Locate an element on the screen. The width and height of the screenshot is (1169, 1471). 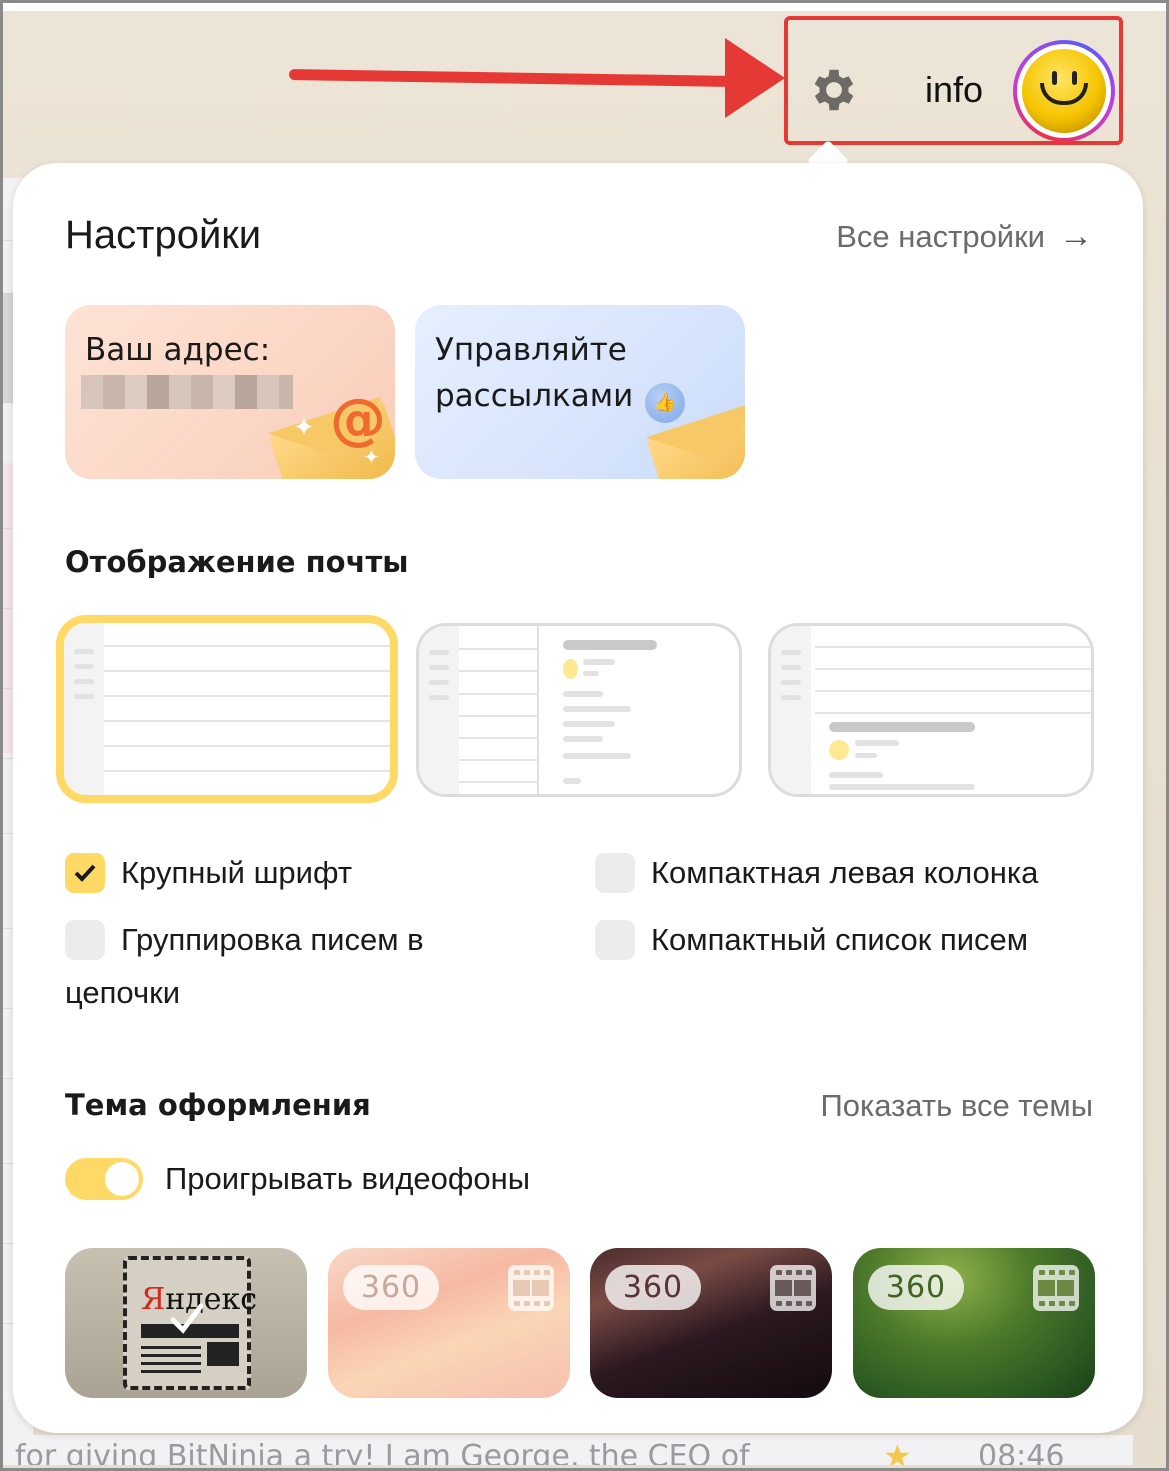
large-font-checkbox: Крупный шрифт is located at coordinates (208, 876).